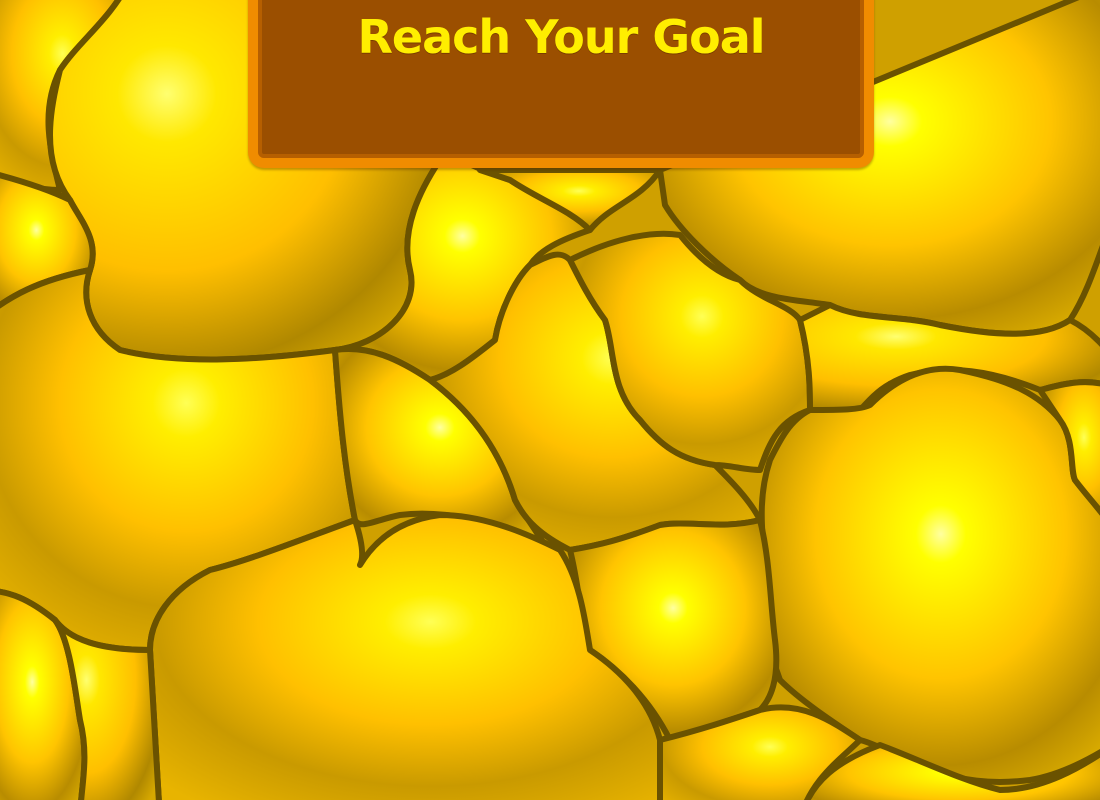 The height and width of the screenshot is (800, 1100). Describe the element at coordinates (561, 84) in the screenshot. I see `goal-banner: Reach Your Goal` at that location.